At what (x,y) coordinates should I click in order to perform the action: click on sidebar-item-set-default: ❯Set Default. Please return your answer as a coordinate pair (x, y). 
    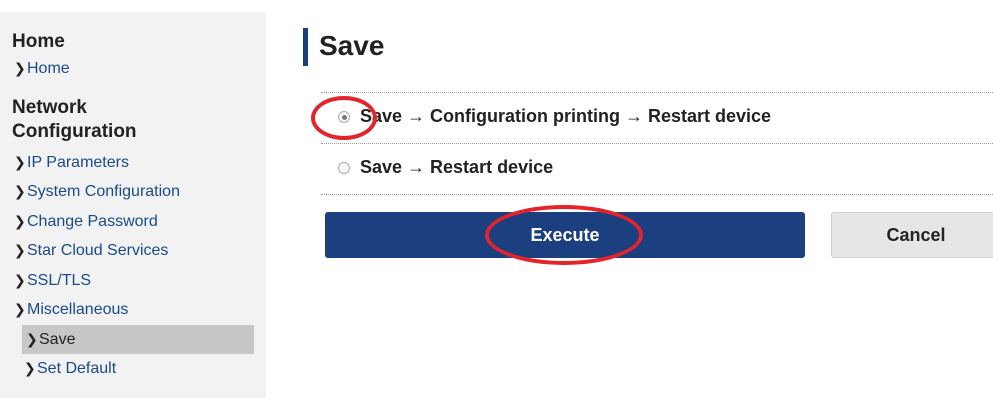
    Looking at the image, I should click on (136, 369).